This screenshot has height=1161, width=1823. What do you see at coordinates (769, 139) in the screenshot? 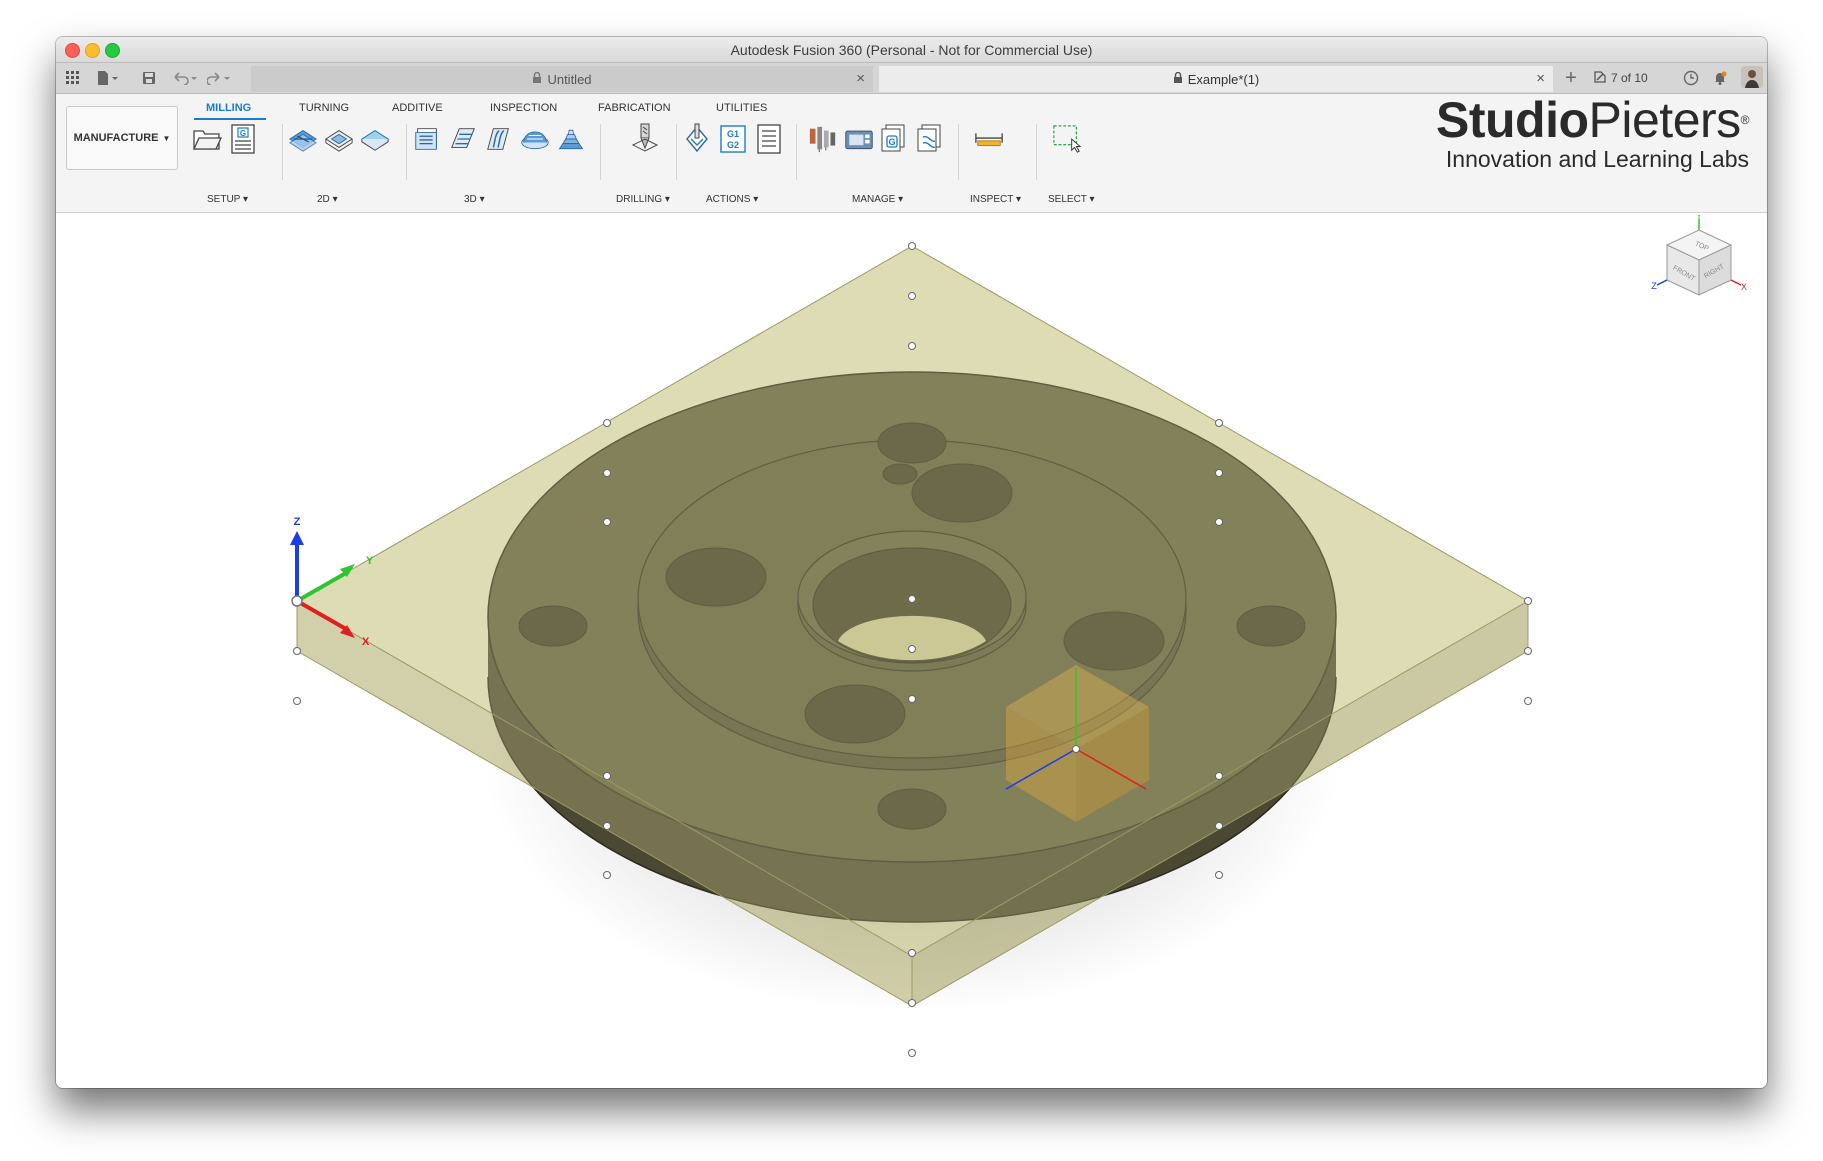
I see `setup-sheet-icon` at bounding box center [769, 139].